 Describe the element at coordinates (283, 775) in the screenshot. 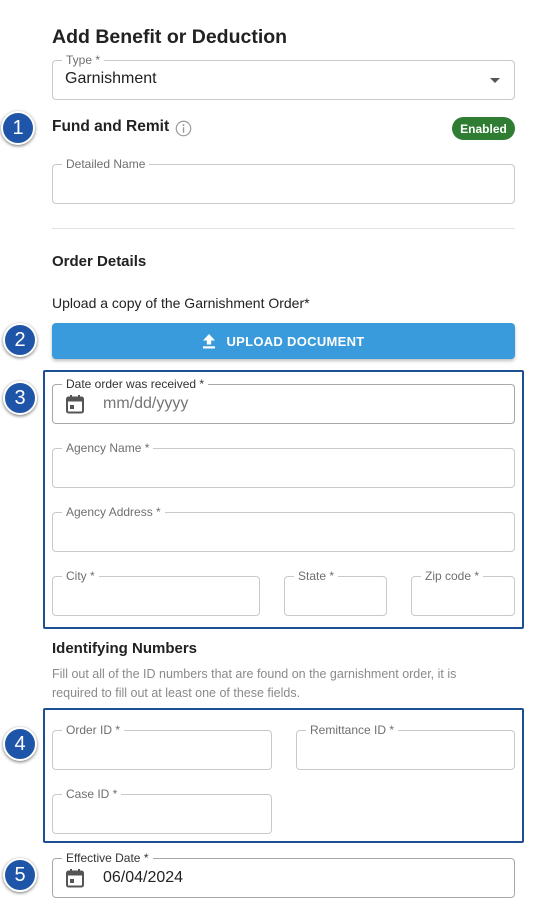

I see `callout-box-identifying-numbers` at that location.